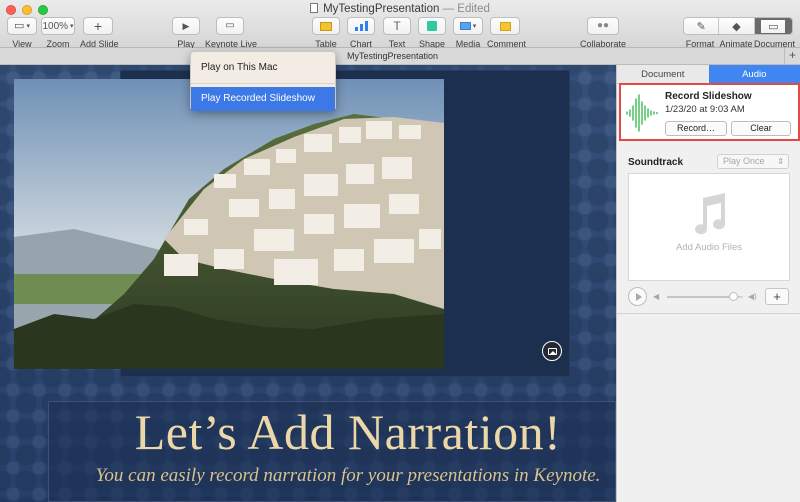 The width and height of the screenshot is (800, 502). Describe the element at coordinates (708, 313) in the screenshot. I see `inspector-divider` at that location.